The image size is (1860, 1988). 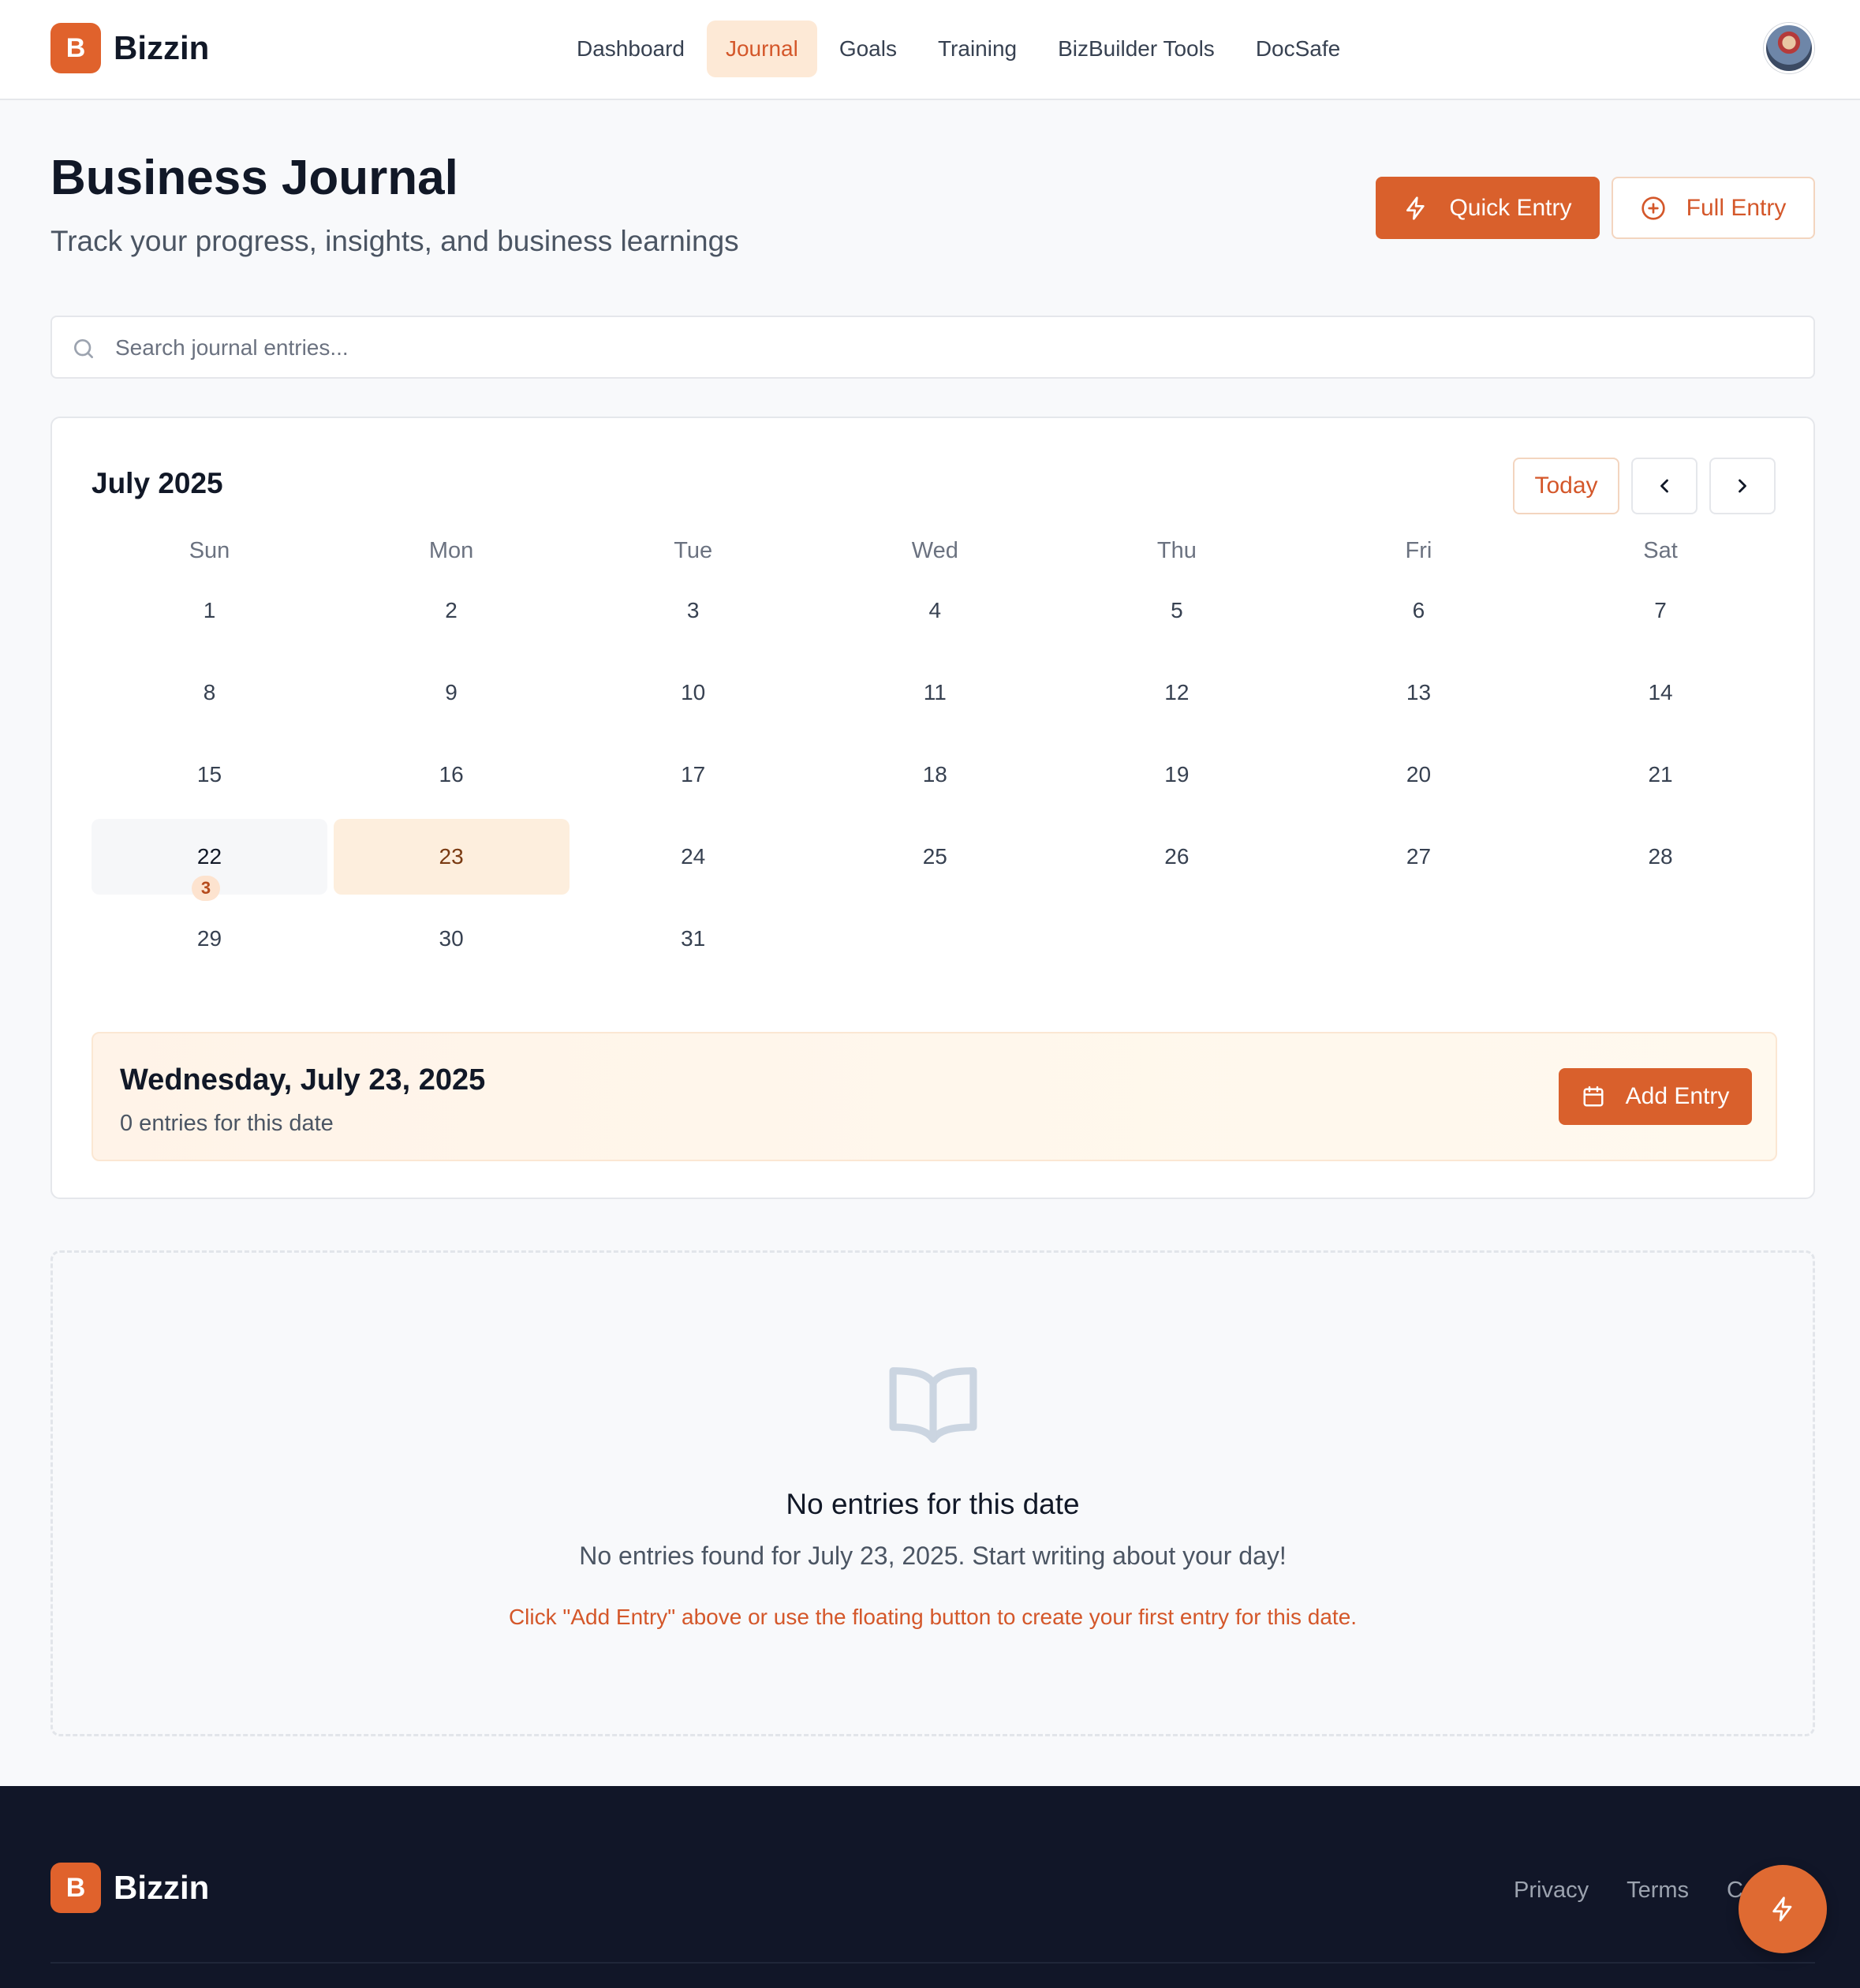 What do you see at coordinates (1661, 857) in the screenshot?
I see `calendar-day: 28` at bounding box center [1661, 857].